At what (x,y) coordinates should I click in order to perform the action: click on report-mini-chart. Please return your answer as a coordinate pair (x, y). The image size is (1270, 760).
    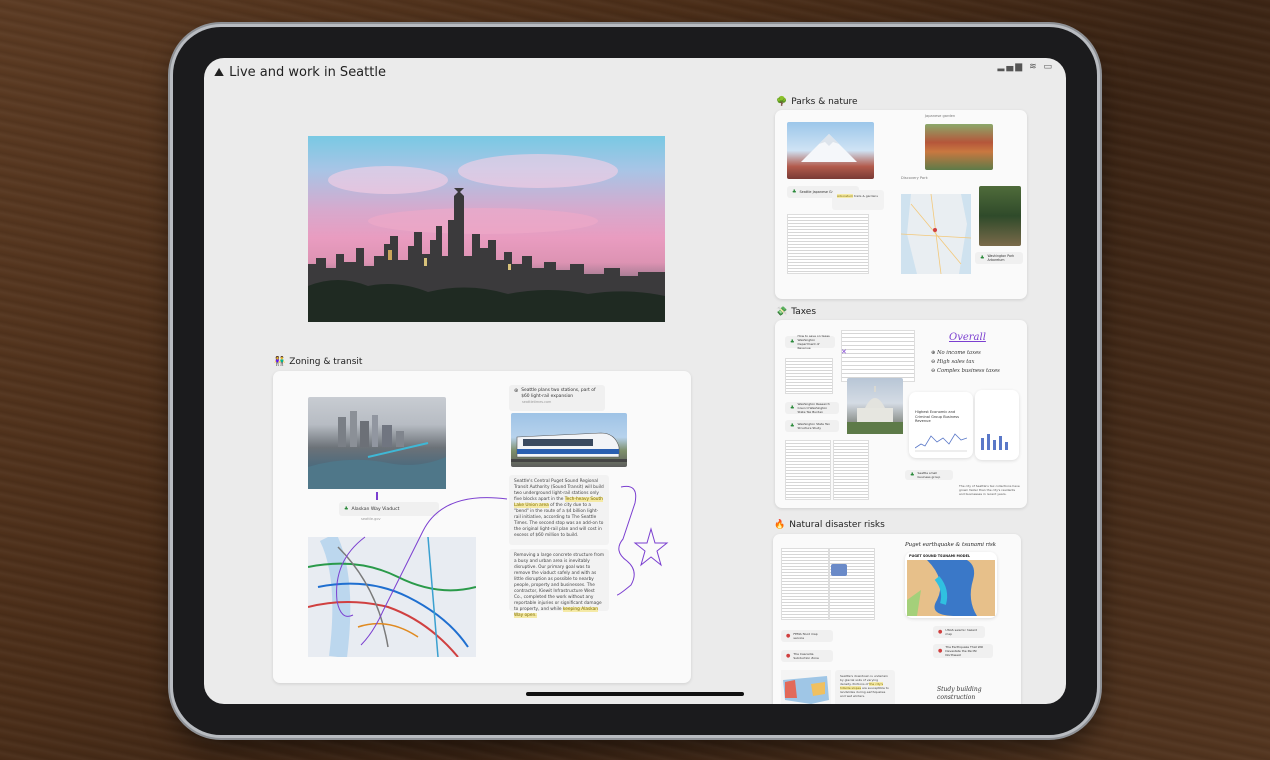
    Looking at the image, I should click on (941, 442).